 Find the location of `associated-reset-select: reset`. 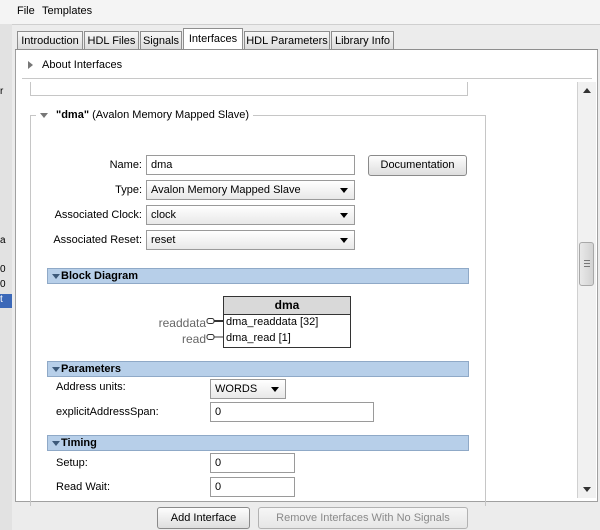

associated-reset-select: reset is located at coordinates (250, 240).